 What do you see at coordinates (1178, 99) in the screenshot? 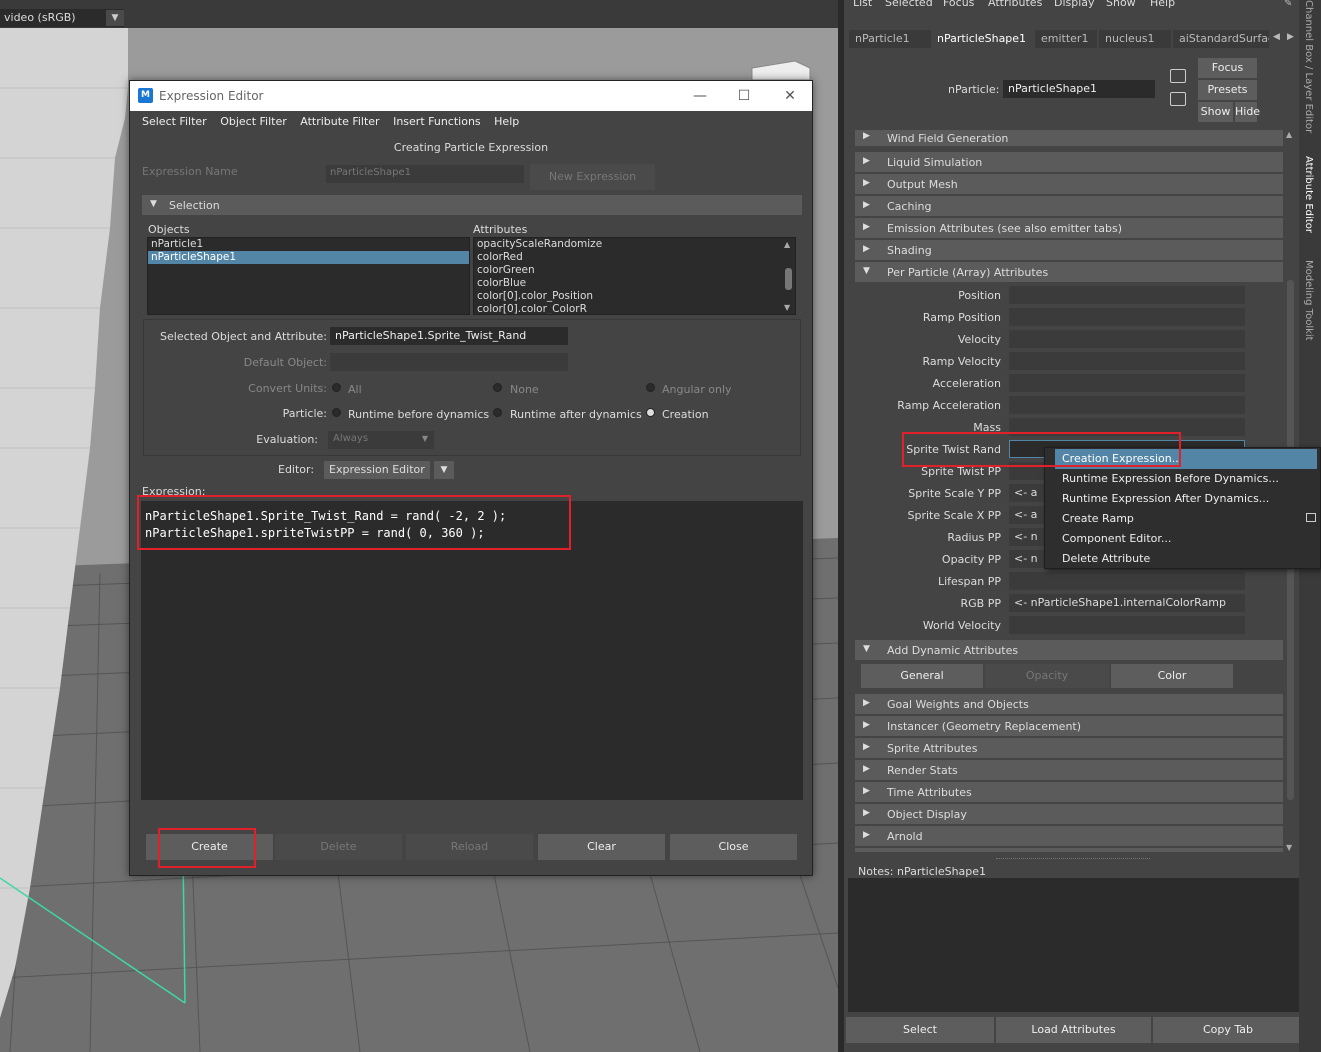
I see `output-connections-icon` at bounding box center [1178, 99].